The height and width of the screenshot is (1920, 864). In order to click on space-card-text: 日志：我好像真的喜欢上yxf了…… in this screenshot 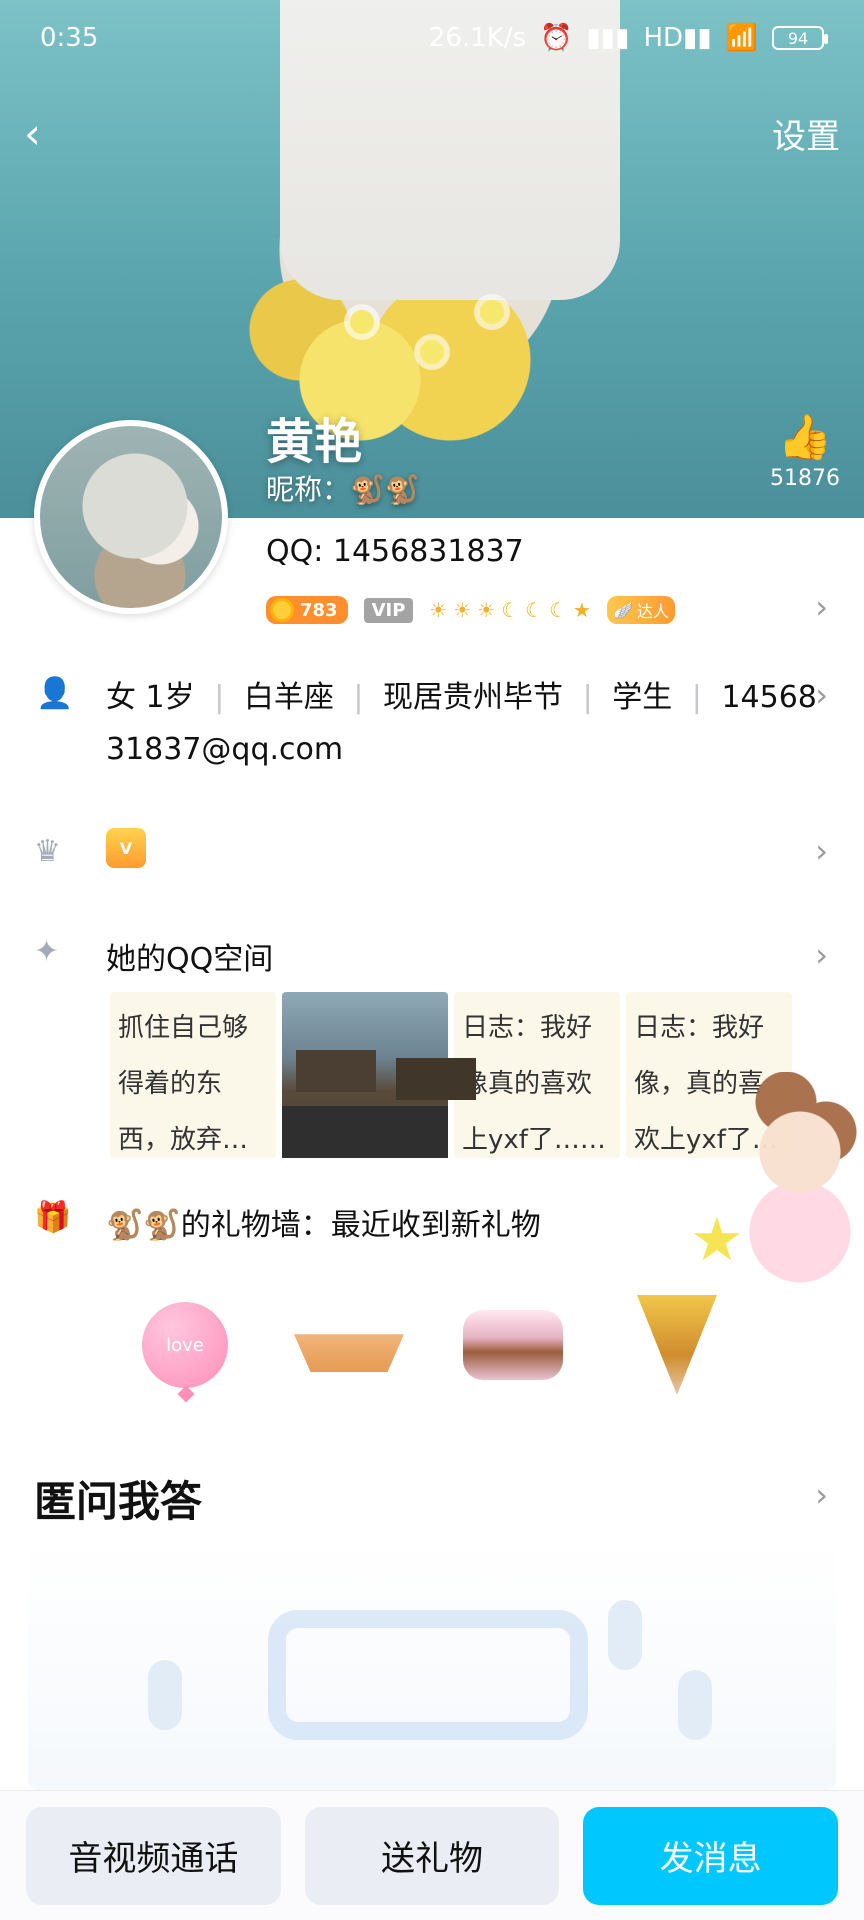, I will do `click(534, 1084)`.